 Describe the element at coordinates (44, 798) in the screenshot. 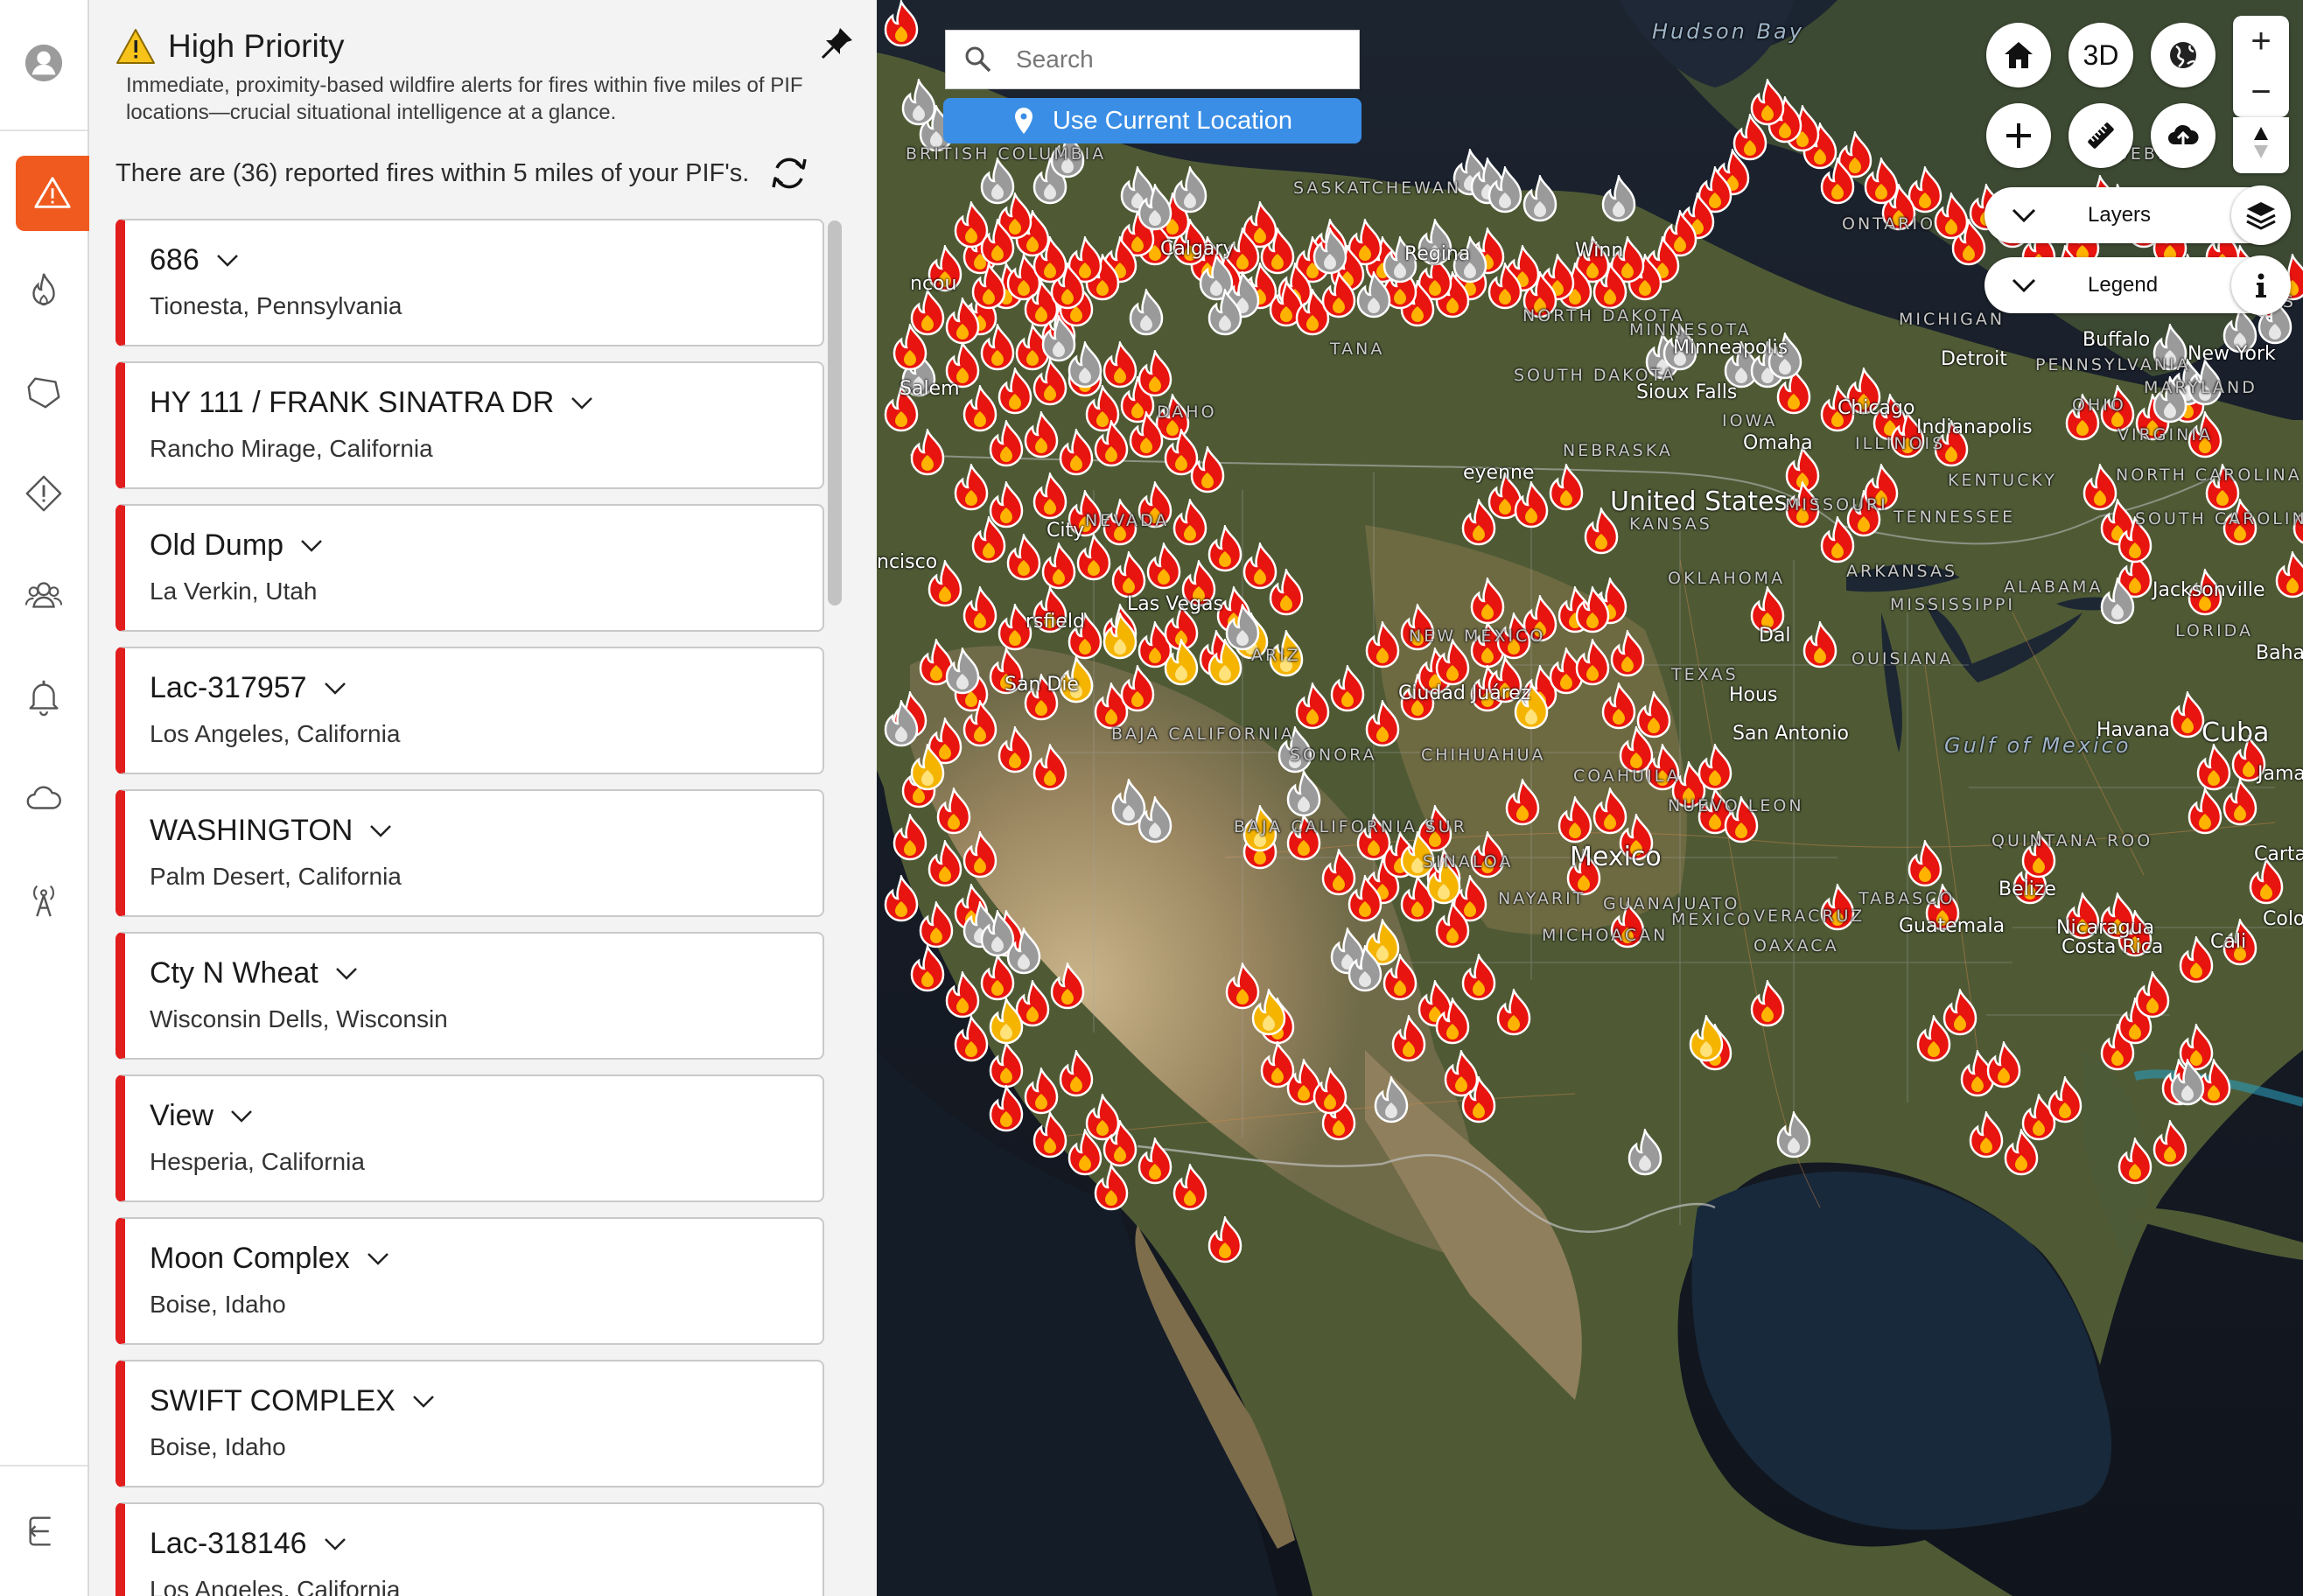

I see `nav-weather` at that location.